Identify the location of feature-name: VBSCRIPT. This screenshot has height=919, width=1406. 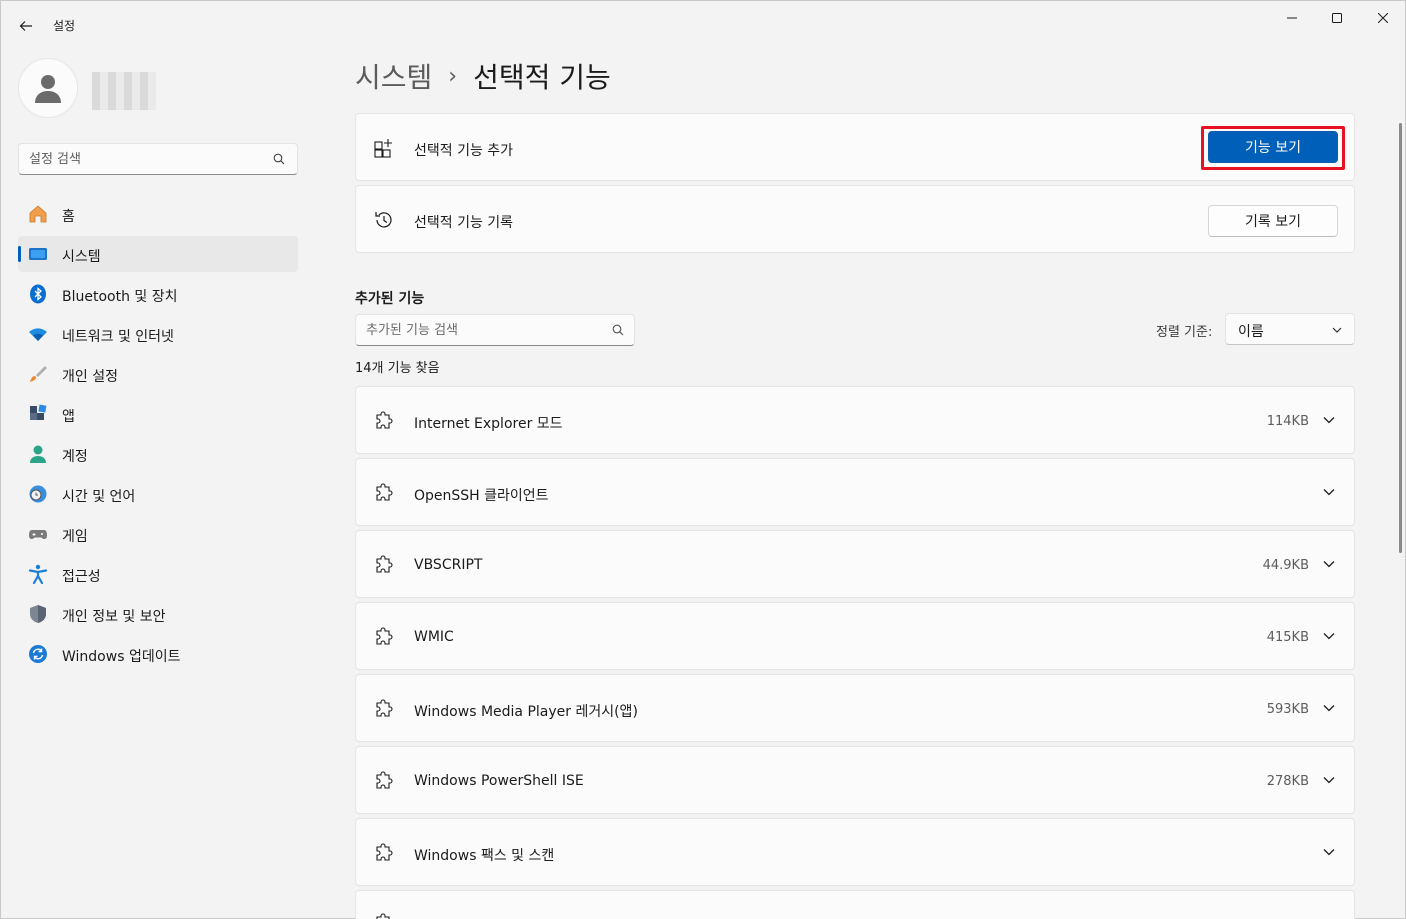
(448, 565).